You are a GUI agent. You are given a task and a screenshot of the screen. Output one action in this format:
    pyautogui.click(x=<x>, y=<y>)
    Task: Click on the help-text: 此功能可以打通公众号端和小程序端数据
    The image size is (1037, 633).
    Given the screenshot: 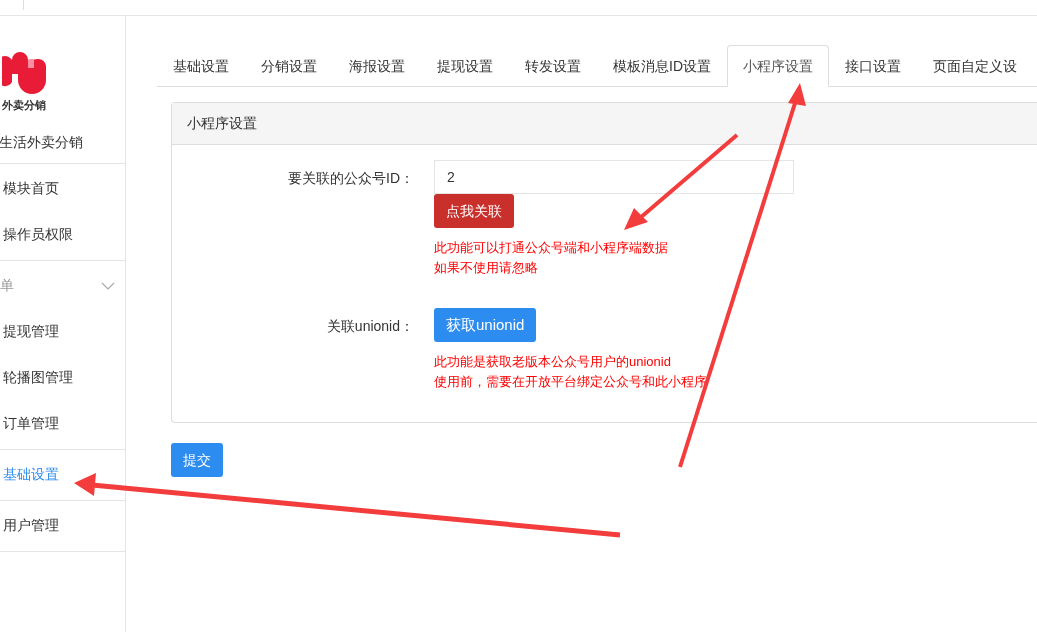 What is the action you would take?
    pyautogui.click(x=551, y=248)
    